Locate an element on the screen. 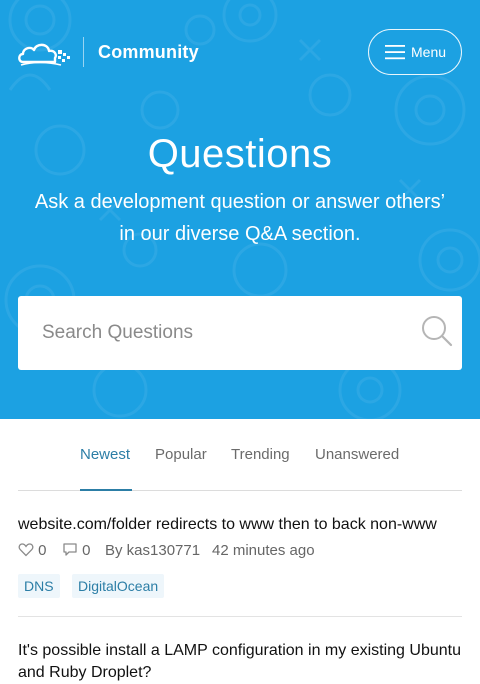 The width and height of the screenshot is (480, 684). question-meta: 0 0 By kas130771 42 minutes ago is located at coordinates (240, 552).